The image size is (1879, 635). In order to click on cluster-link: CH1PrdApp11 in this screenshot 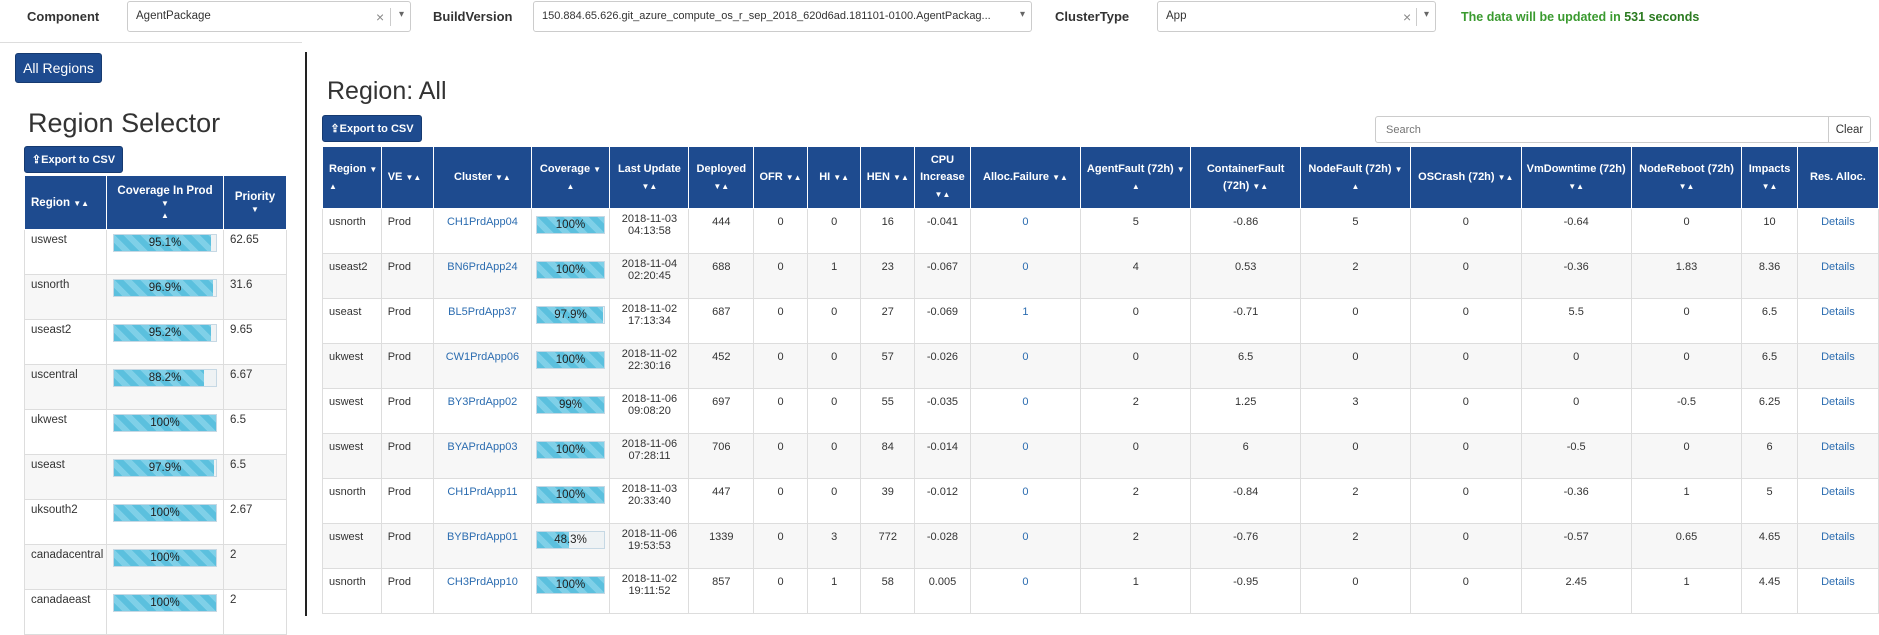, I will do `click(482, 492)`.